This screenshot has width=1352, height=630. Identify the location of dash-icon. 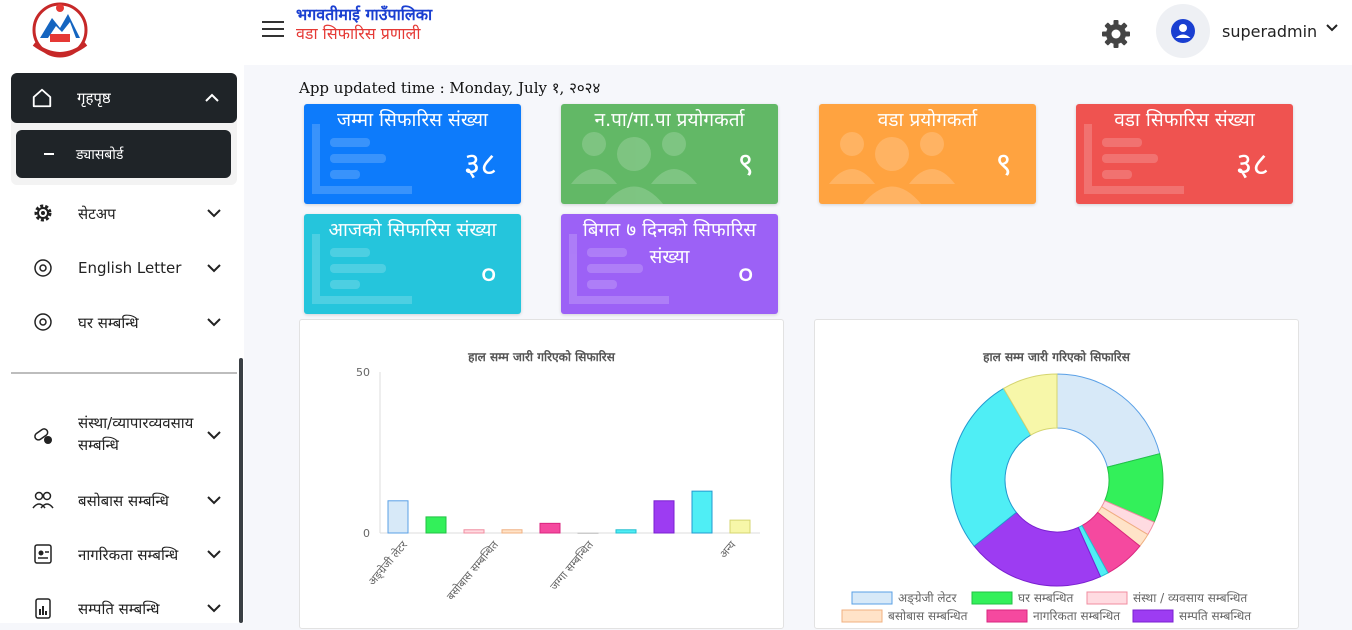
(49, 154).